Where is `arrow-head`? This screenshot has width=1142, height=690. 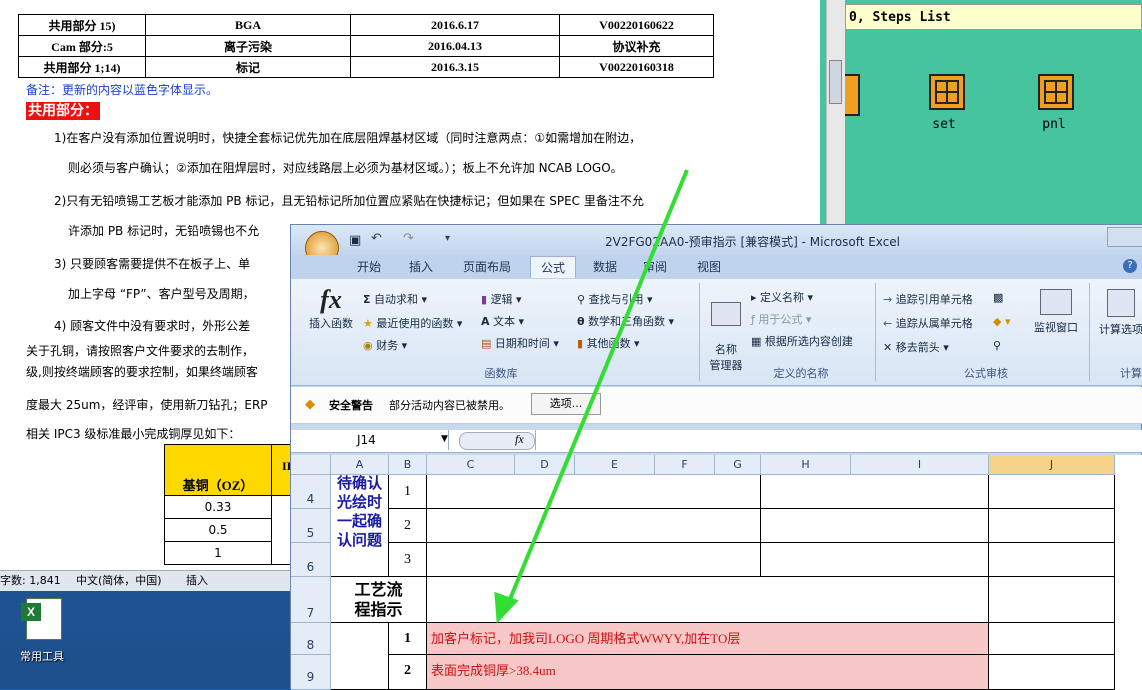 arrow-head is located at coordinates (506, 607).